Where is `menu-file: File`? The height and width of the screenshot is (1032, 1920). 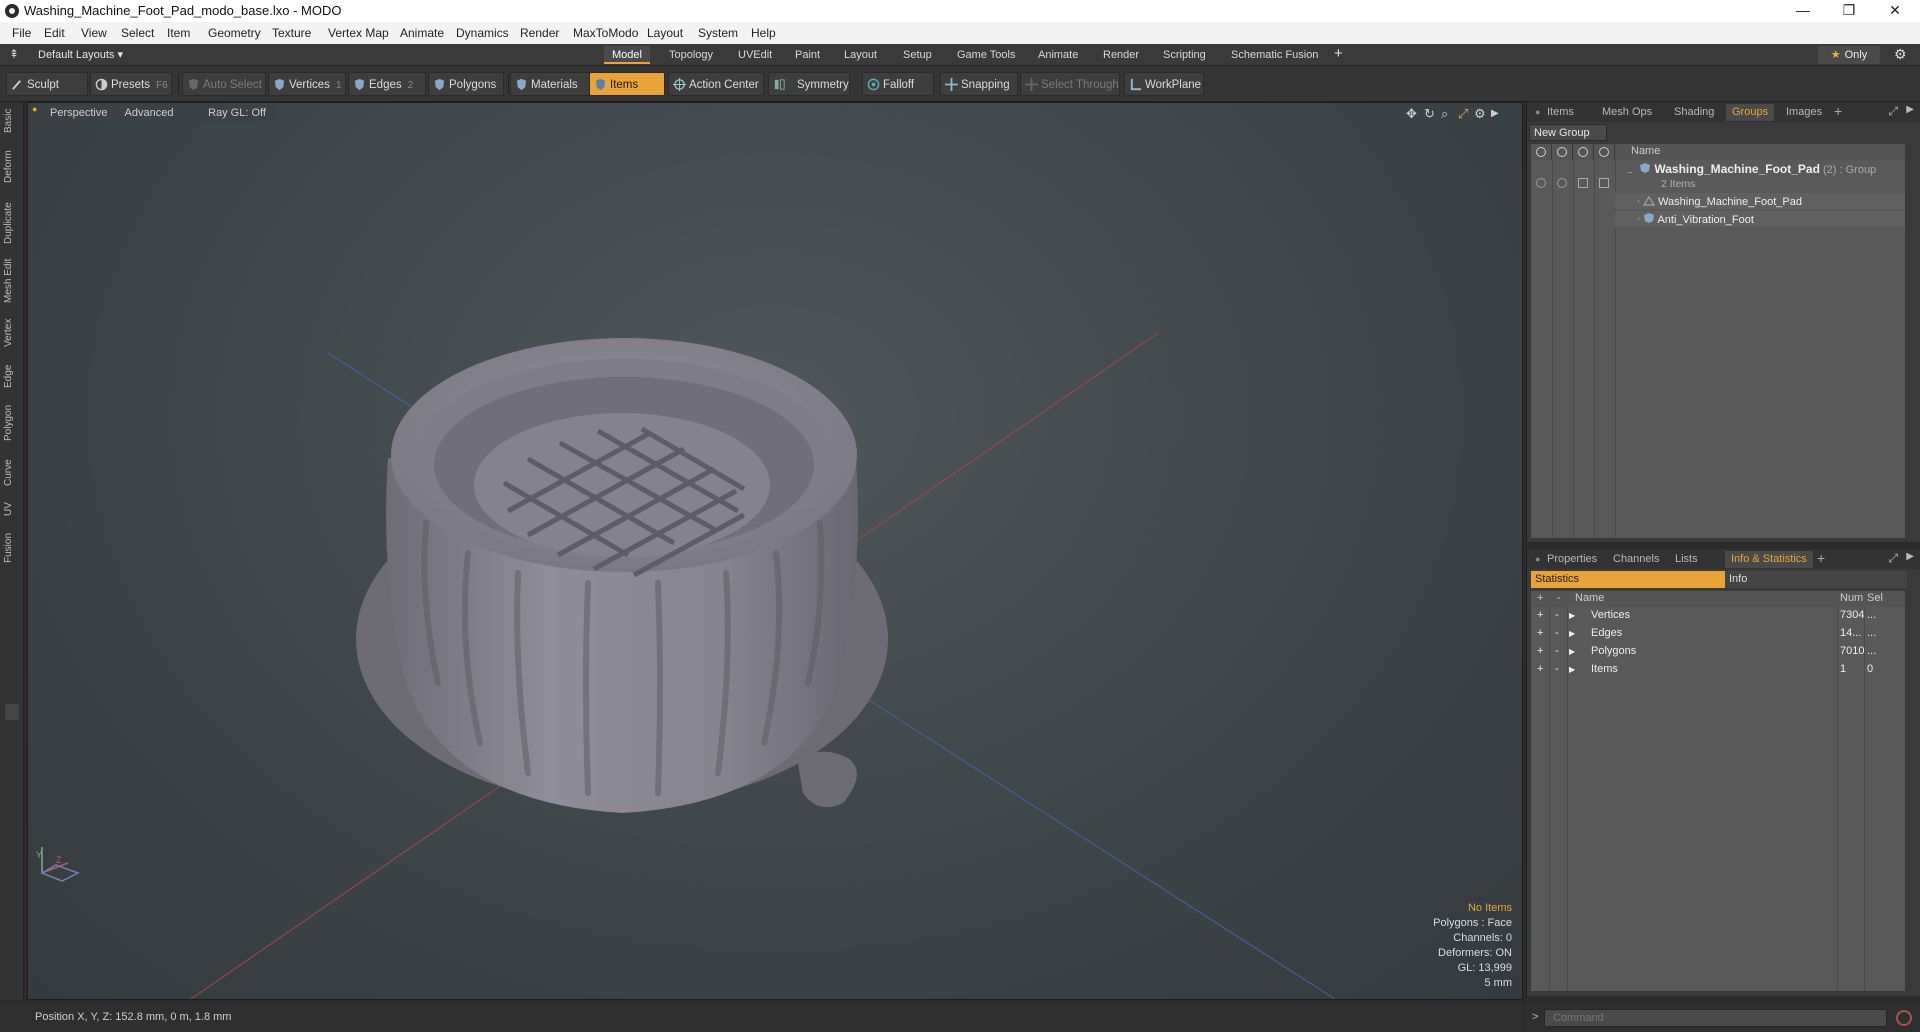
menu-file: File is located at coordinates (21, 33).